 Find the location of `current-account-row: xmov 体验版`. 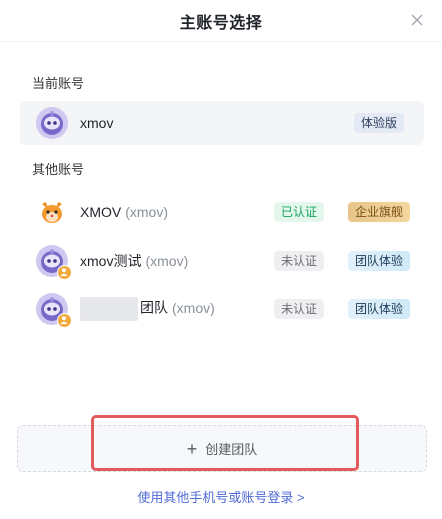

current-account-row: xmov 体验版 is located at coordinates (222, 123).